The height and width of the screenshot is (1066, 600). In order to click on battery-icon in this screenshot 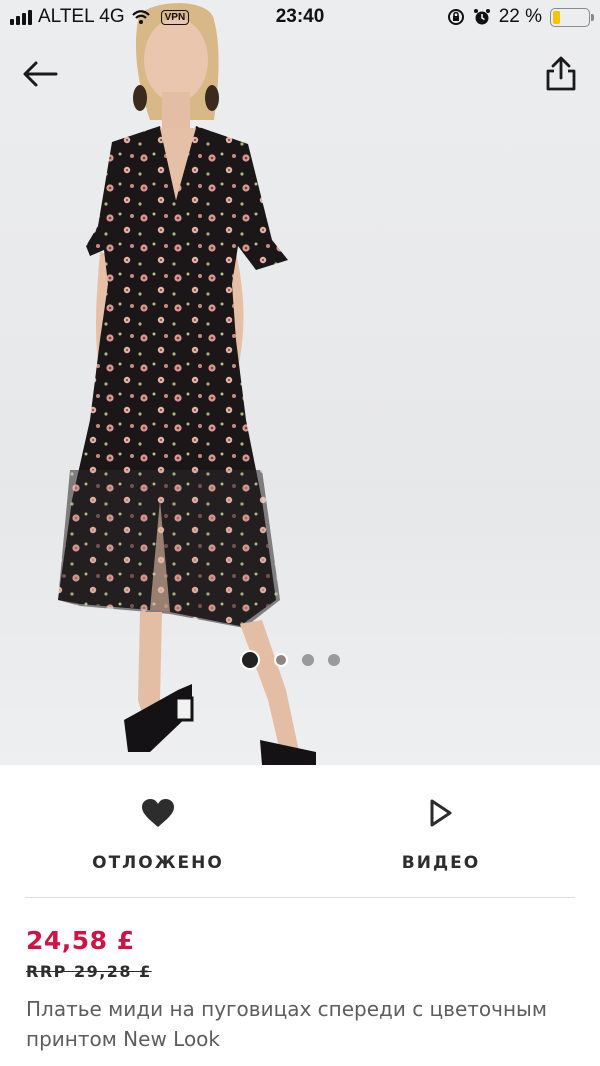, I will do `click(572, 17)`.